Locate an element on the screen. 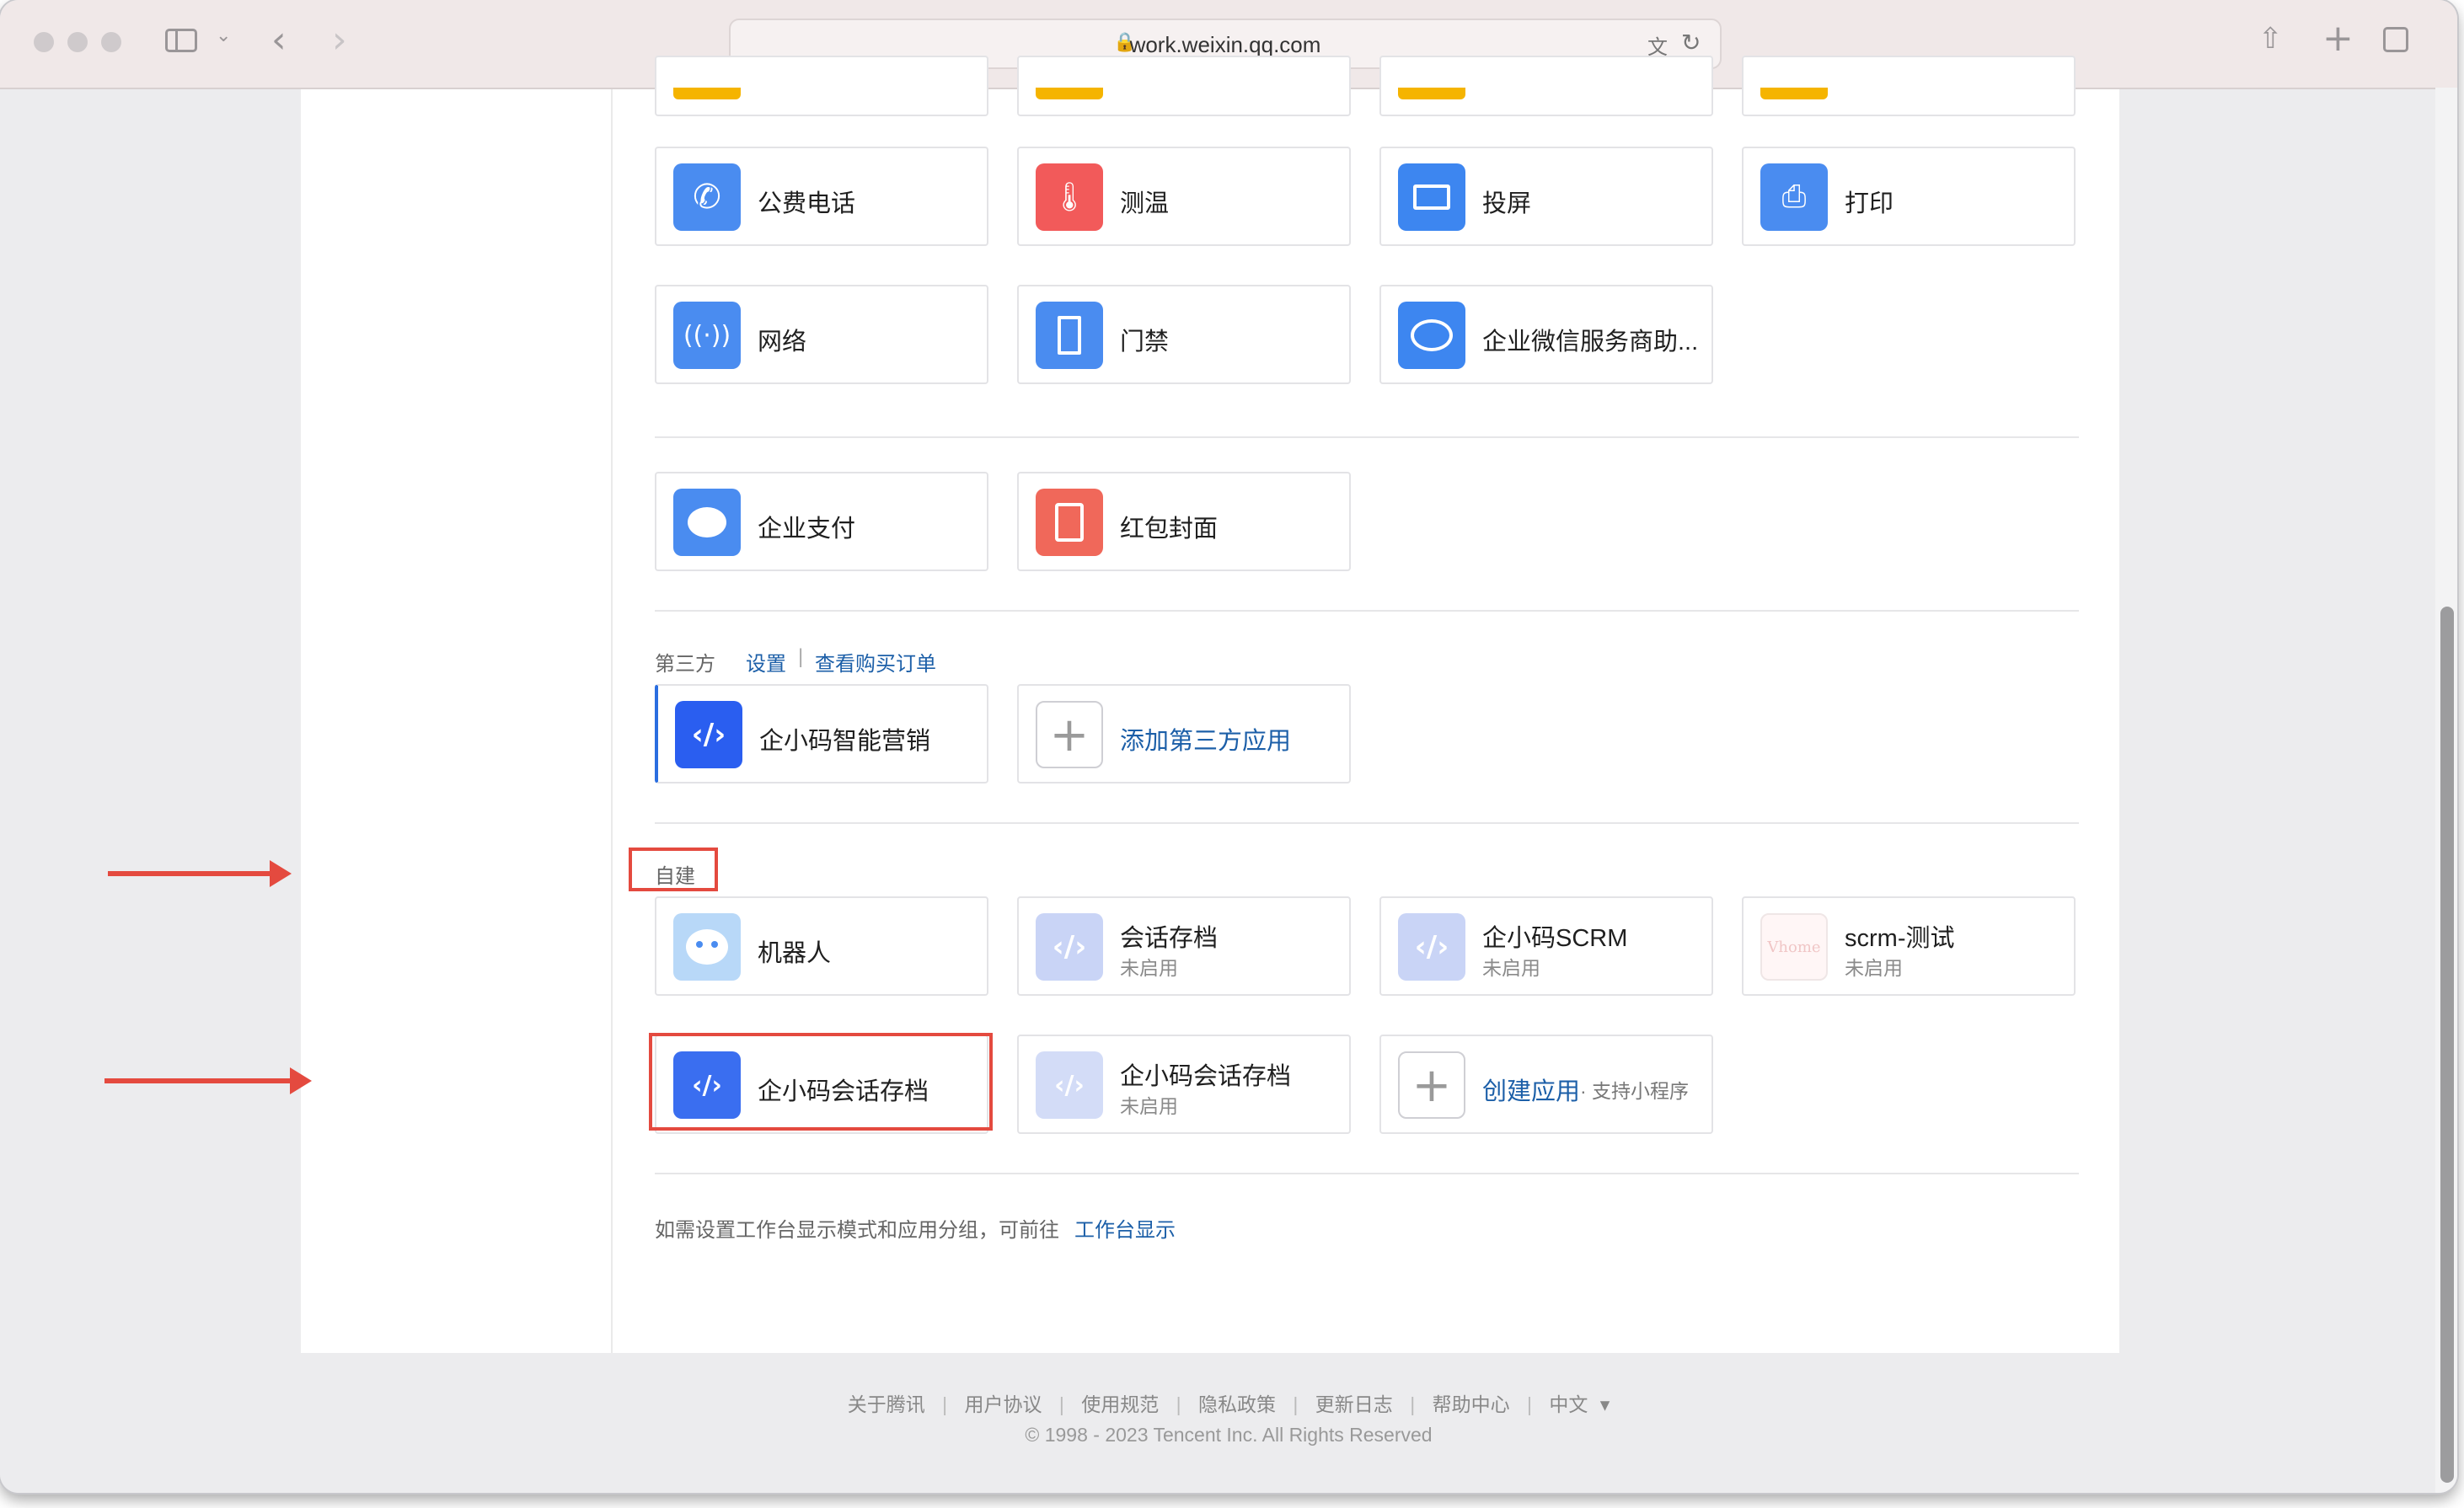 This screenshot has width=2464, height=1508. vhome-logo-icon: Vhome is located at coordinates (1794, 947).